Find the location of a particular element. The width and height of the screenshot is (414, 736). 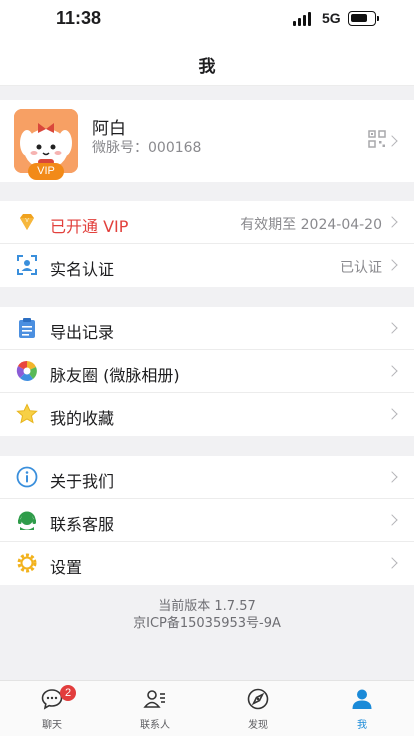

settings-label: 设置 is located at coordinates (66, 567).